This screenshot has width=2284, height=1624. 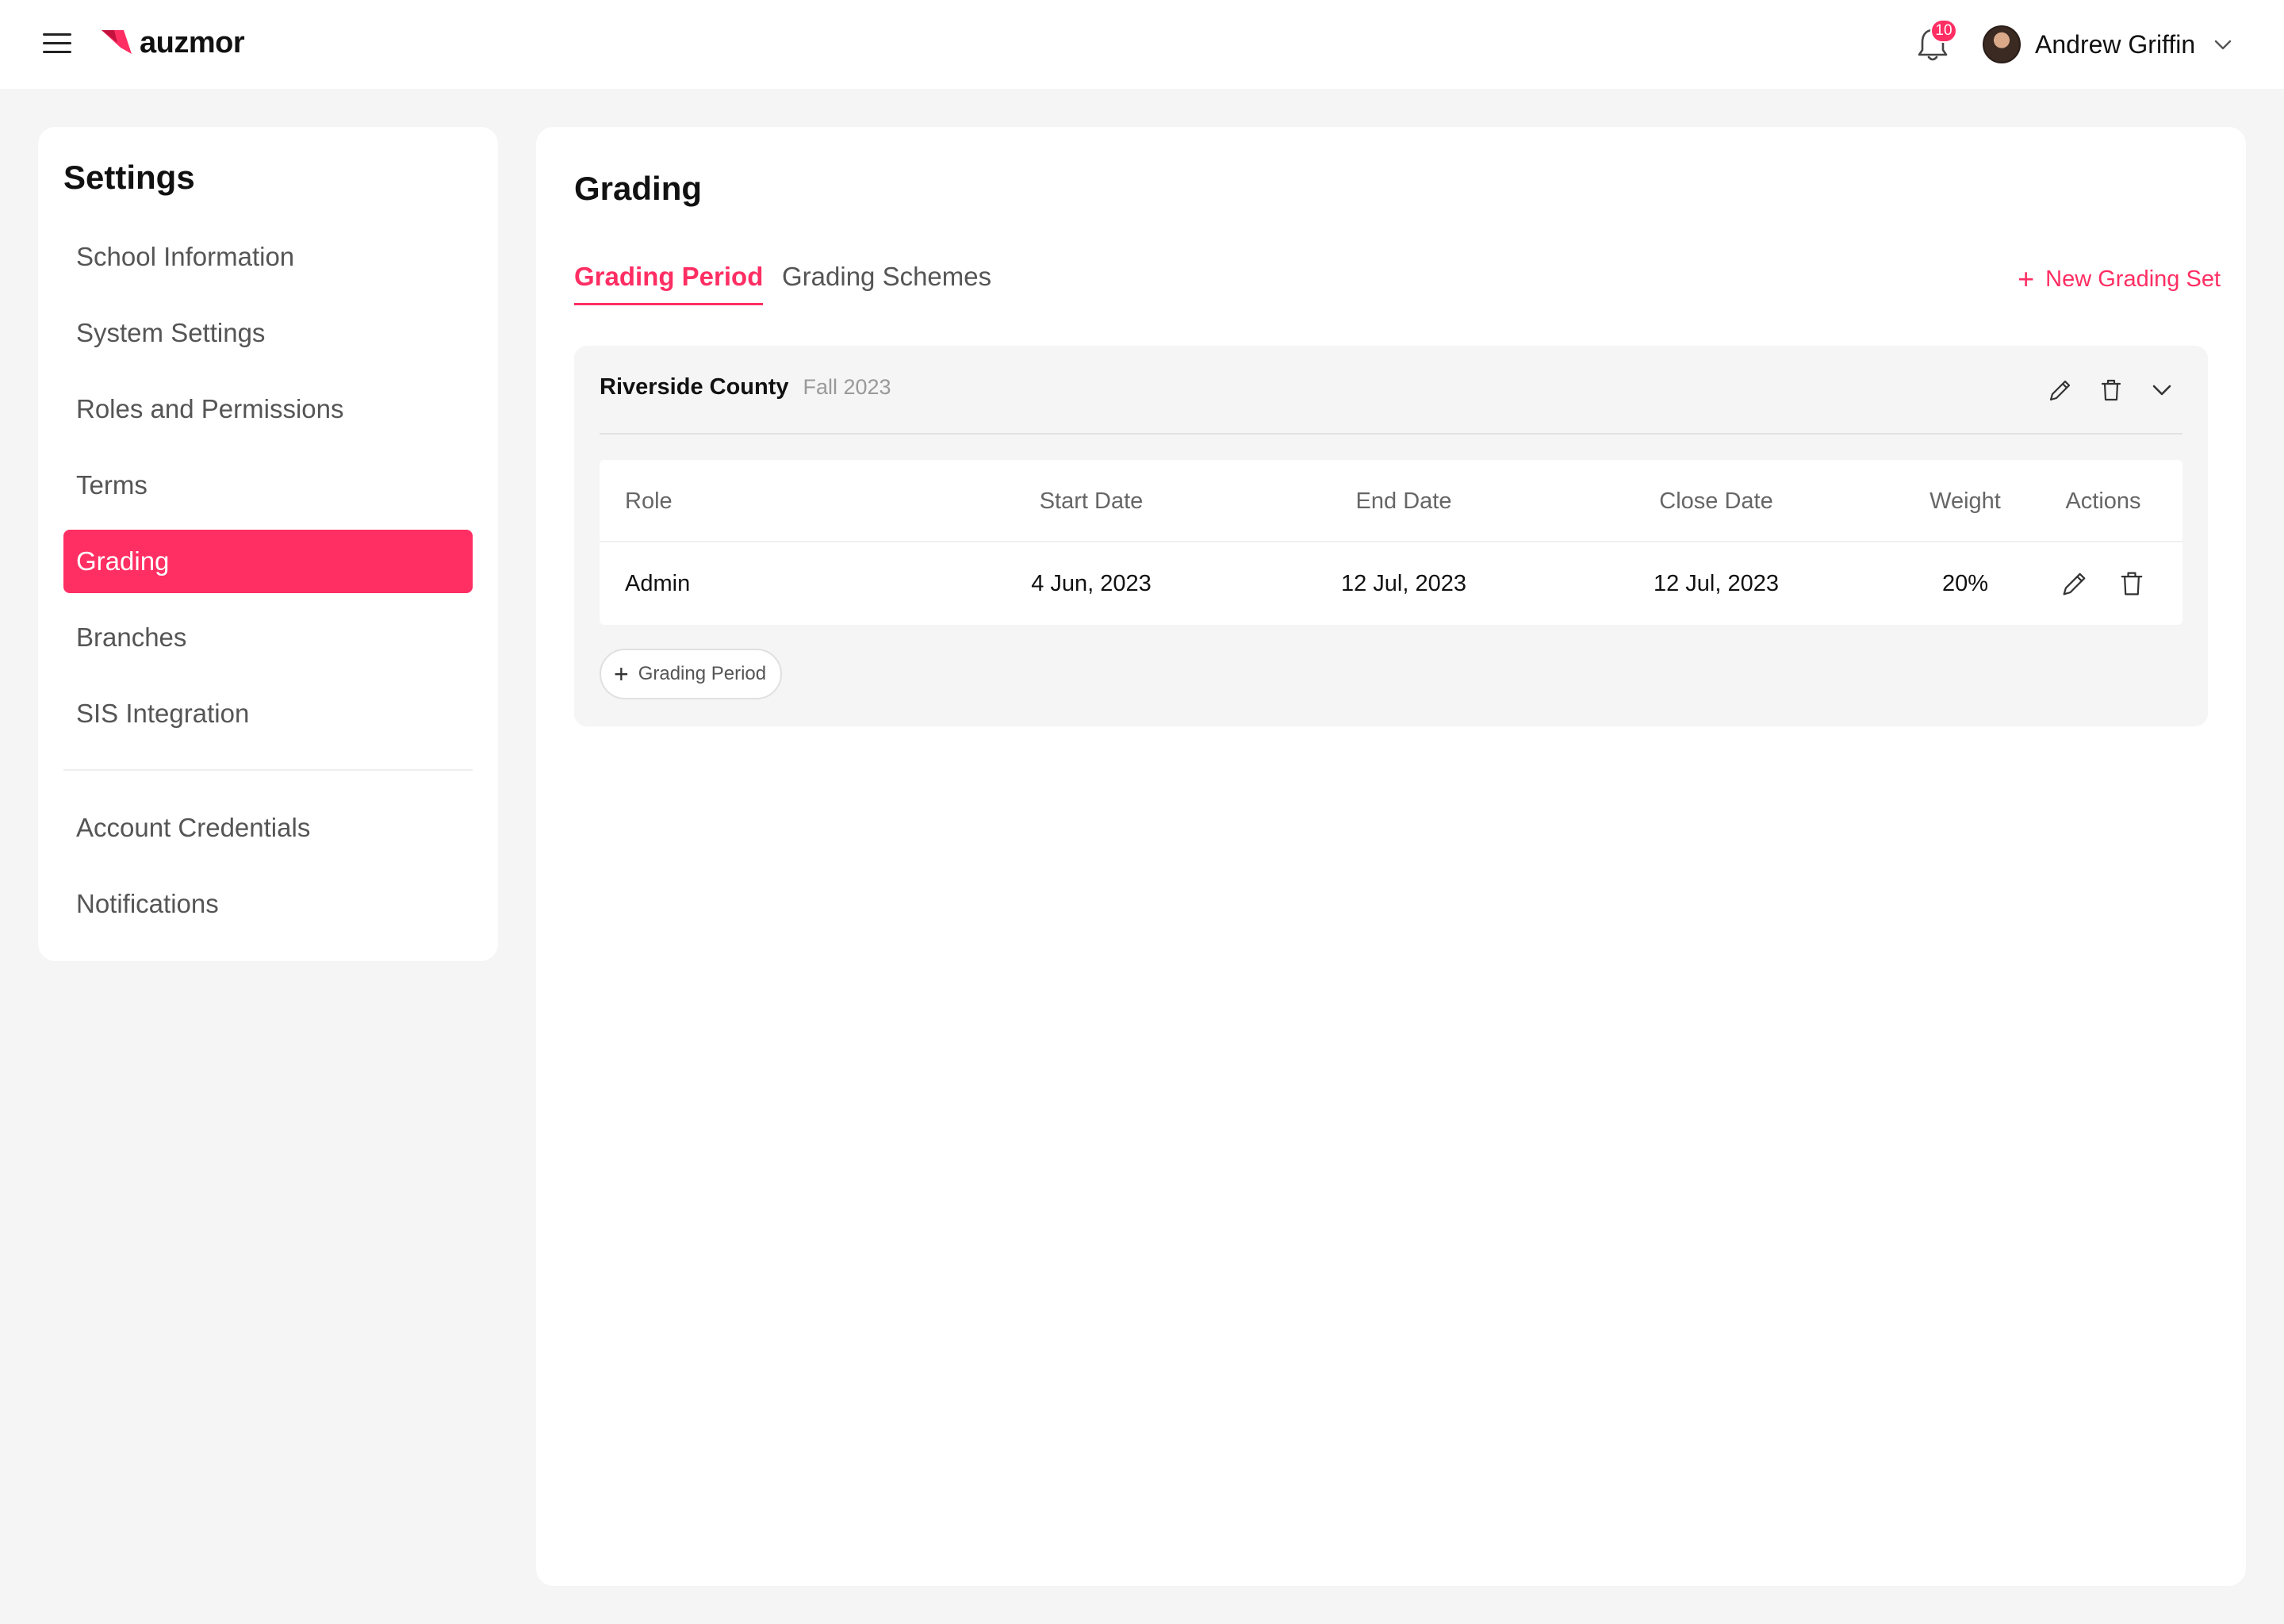 I want to click on sidebar-item-sis-integration: SIS Integration, so click(x=268, y=713).